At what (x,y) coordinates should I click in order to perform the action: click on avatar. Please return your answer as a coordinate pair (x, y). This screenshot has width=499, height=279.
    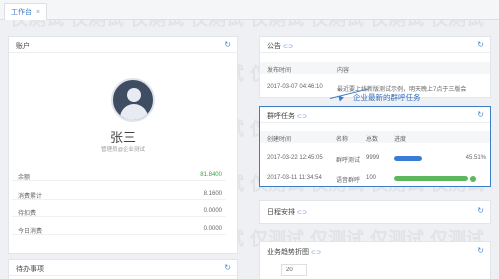
    Looking at the image, I should click on (133, 100).